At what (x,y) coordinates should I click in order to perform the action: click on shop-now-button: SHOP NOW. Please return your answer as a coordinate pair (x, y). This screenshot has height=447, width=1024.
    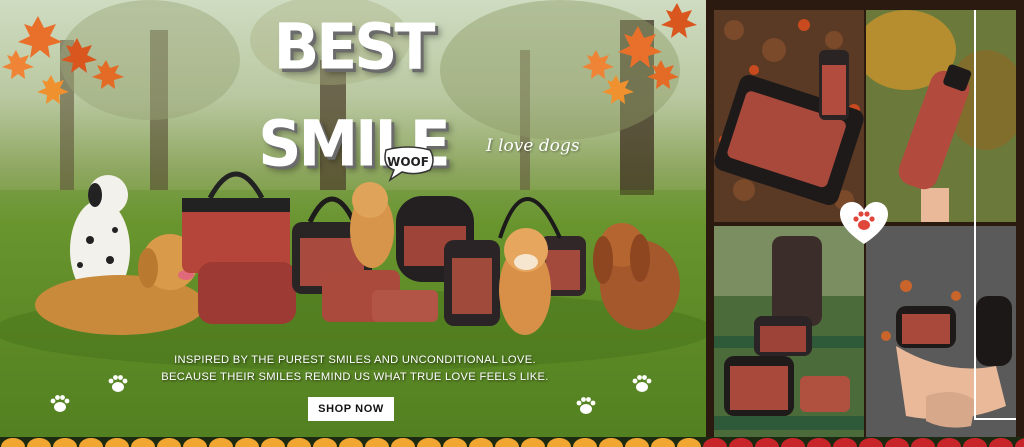
    Looking at the image, I should click on (351, 409).